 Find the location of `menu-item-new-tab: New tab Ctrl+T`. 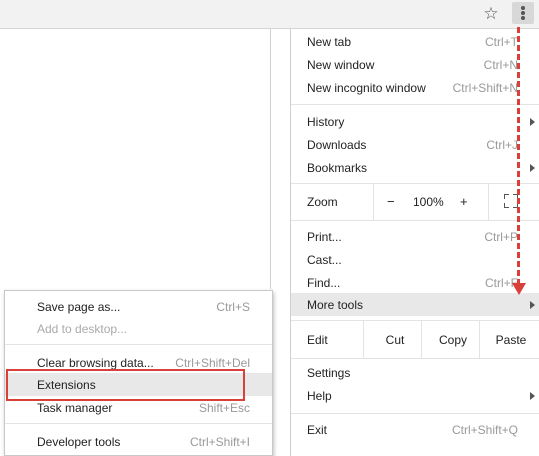

menu-item-new-tab: New tab Ctrl+T is located at coordinates (415, 41).